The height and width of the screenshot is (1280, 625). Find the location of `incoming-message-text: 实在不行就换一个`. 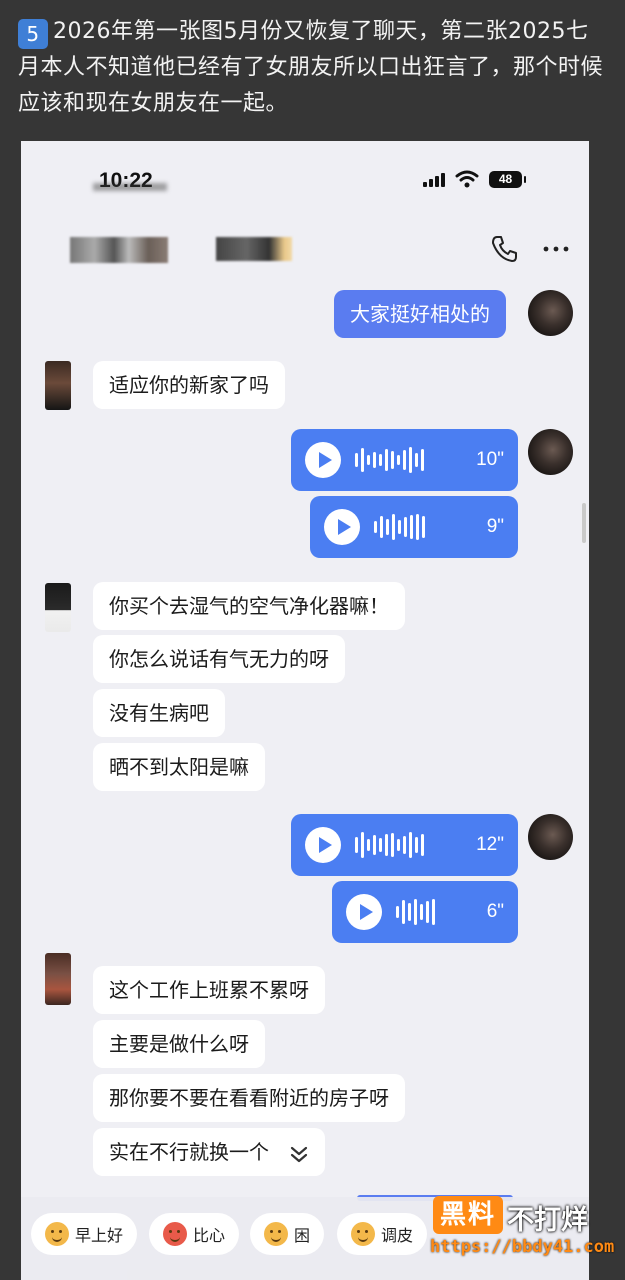

incoming-message-text: 实在不行就换一个 is located at coordinates (189, 1152).